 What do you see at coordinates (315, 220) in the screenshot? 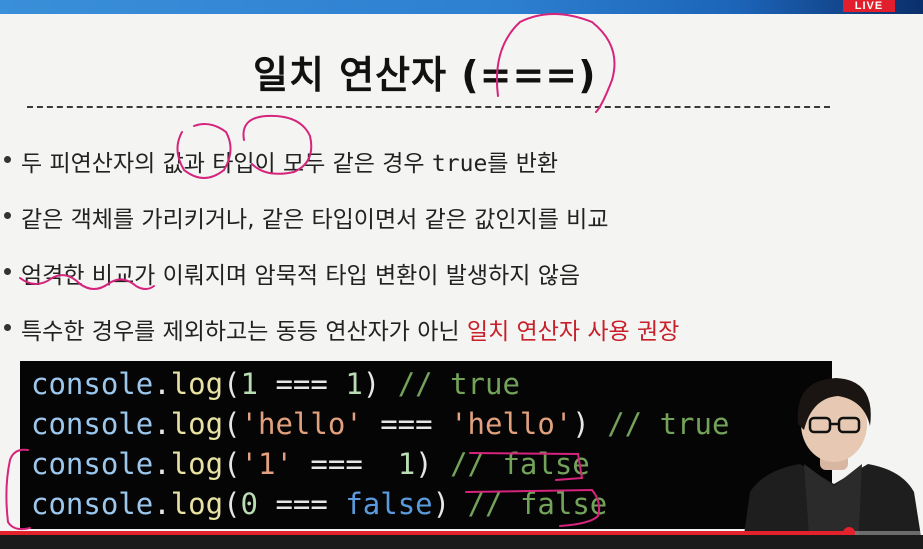
I see `bullet-text: 같은 객체를 가리키거나, 같은 타입이면서 같은 값인지를 비교` at bounding box center [315, 220].